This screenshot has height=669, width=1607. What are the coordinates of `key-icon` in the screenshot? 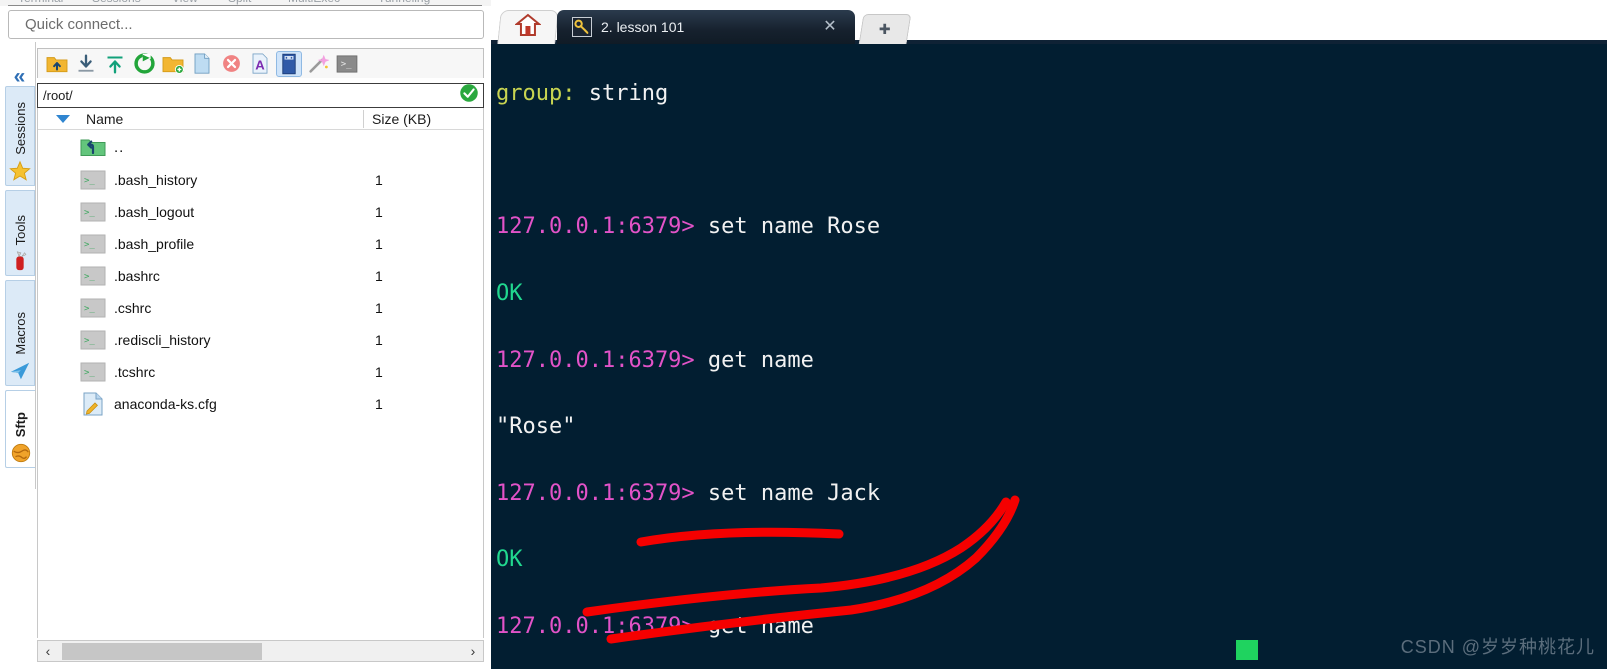 It's located at (582, 27).